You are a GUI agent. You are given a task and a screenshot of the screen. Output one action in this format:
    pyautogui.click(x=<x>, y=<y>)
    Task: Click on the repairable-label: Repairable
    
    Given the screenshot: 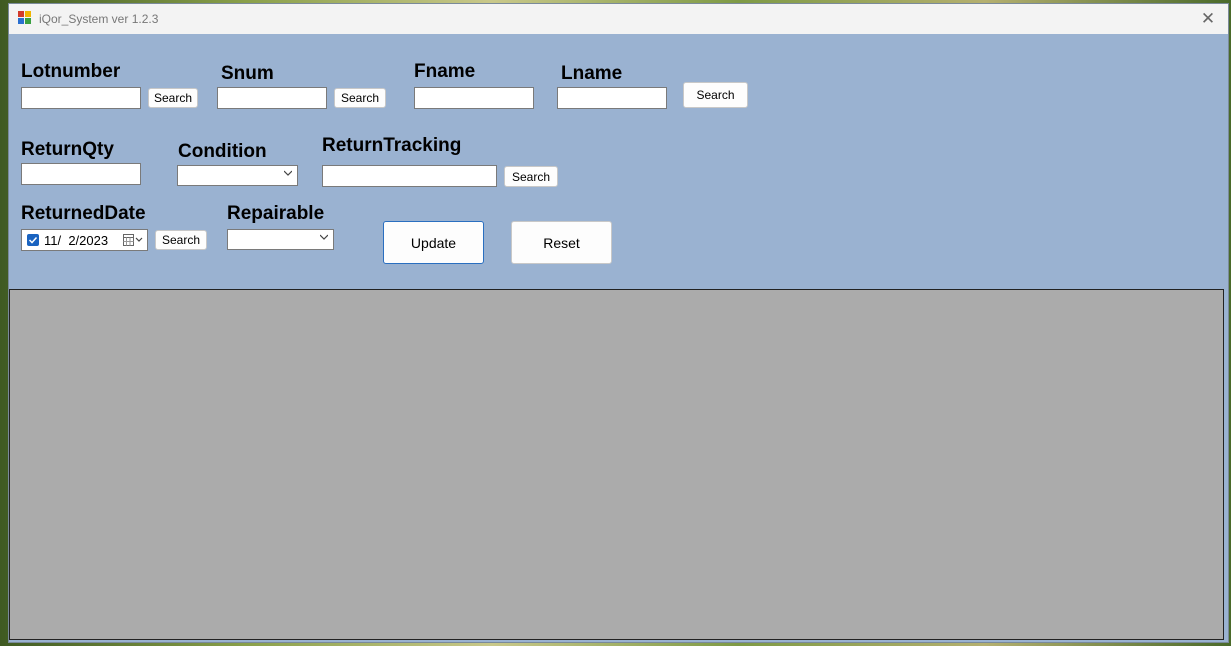 What is the action you would take?
    pyautogui.click(x=276, y=213)
    